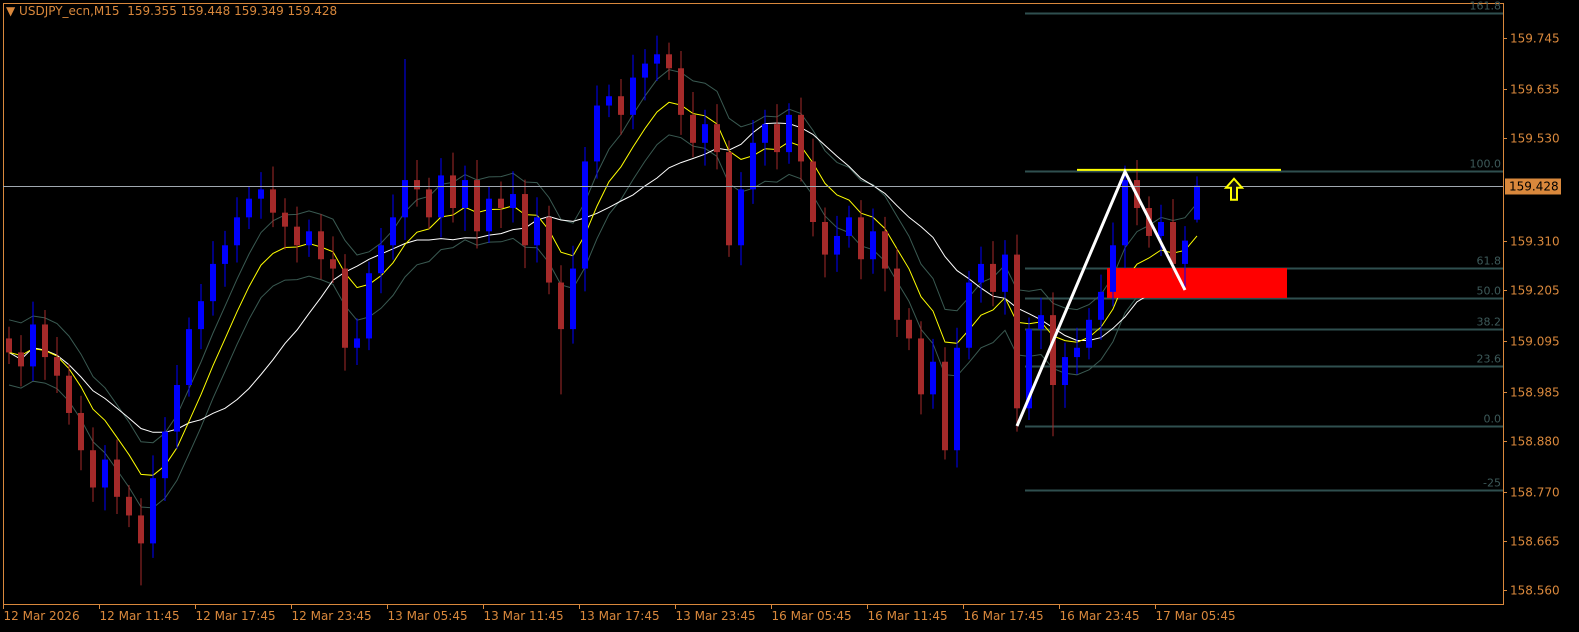 The height and width of the screenshot is (632, 1579). What do you see at coordinates (1196, 616) in the screenshot?
I see `time-tick-label: 17 Mar 05:45` at bounding box center [1196, 616].